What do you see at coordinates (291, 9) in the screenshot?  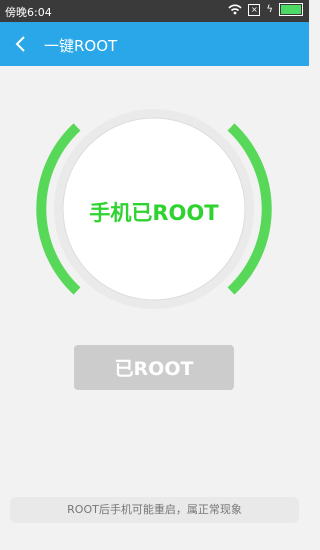 I see `battery-icon` at bounding box center [291, 9].